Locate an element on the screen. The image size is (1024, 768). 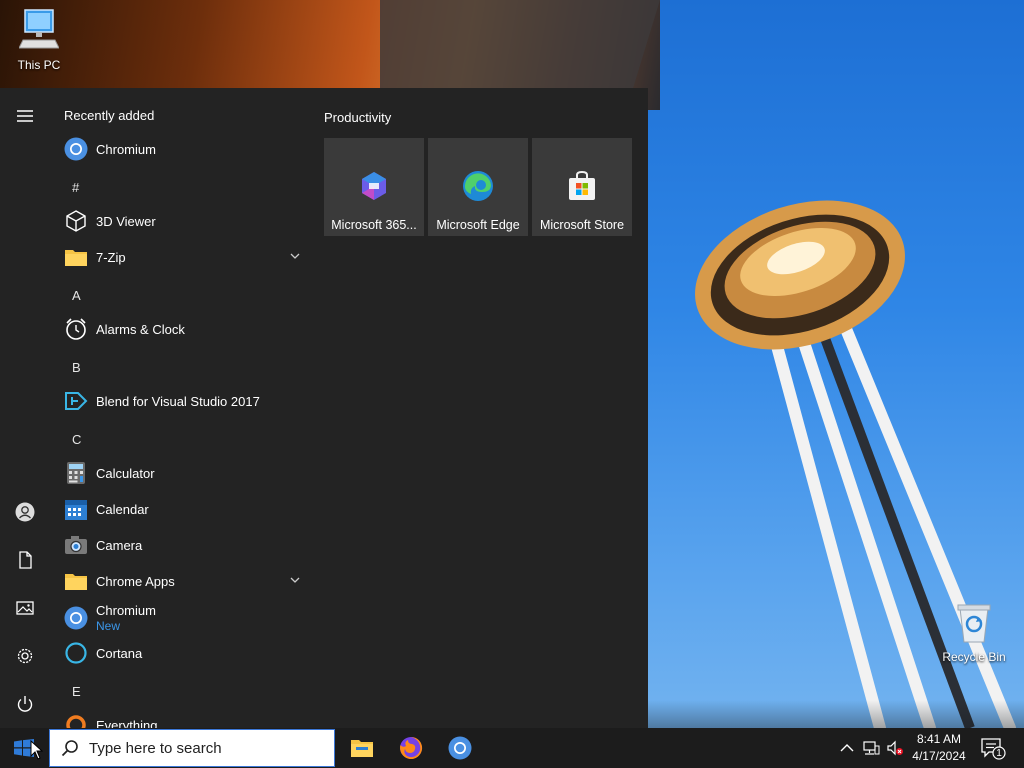
power-icon is located at coordinates (25, 704).